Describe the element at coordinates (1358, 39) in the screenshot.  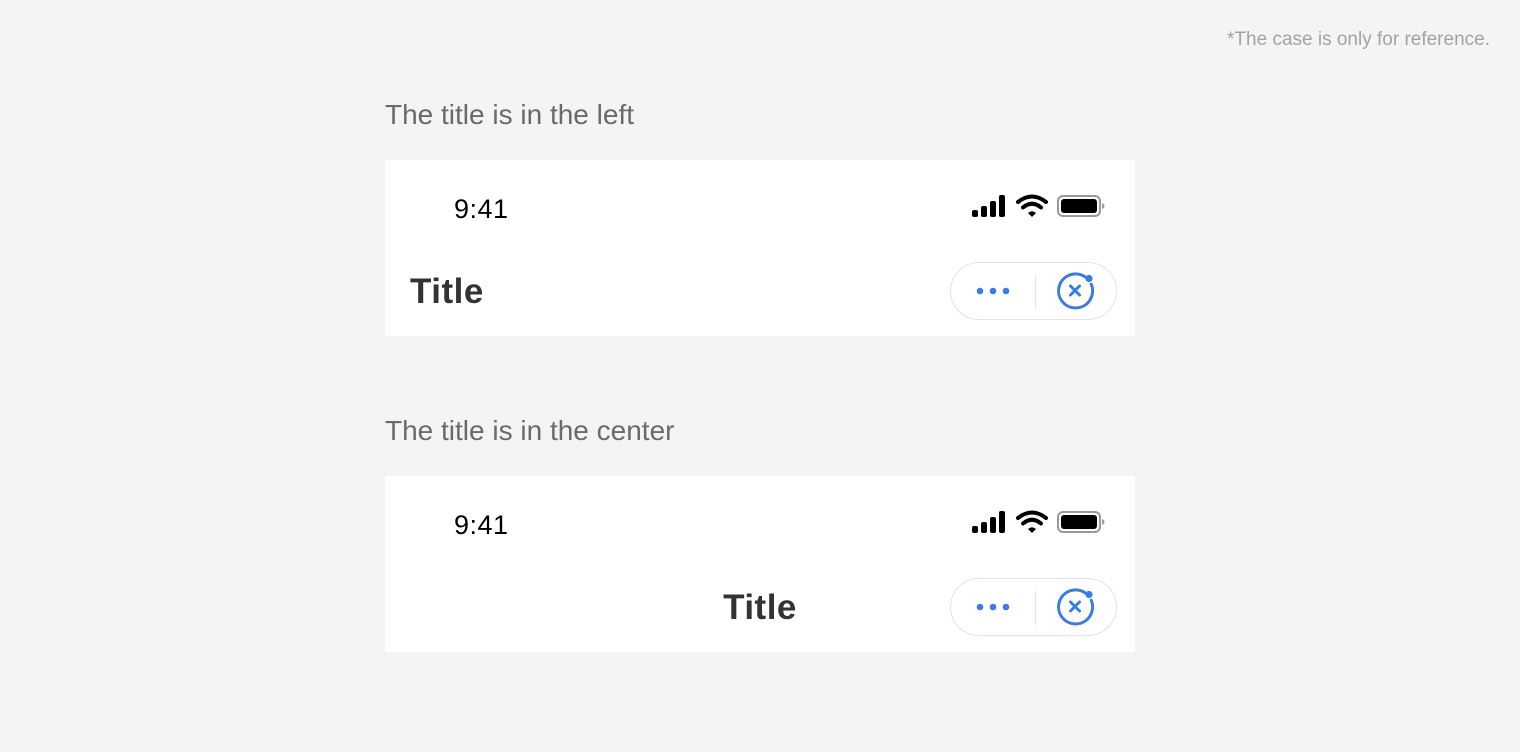
I see `reference-note: *The case is only for reference.` at that location.